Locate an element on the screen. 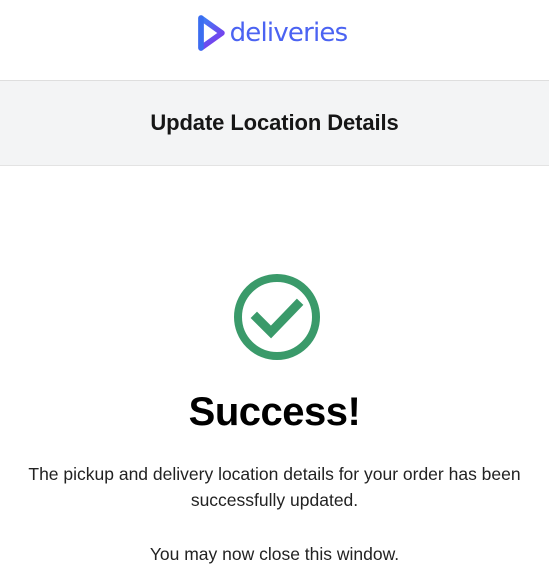 The image size is (549, 579). play-logo-icon is located at coordinates (211, 33).